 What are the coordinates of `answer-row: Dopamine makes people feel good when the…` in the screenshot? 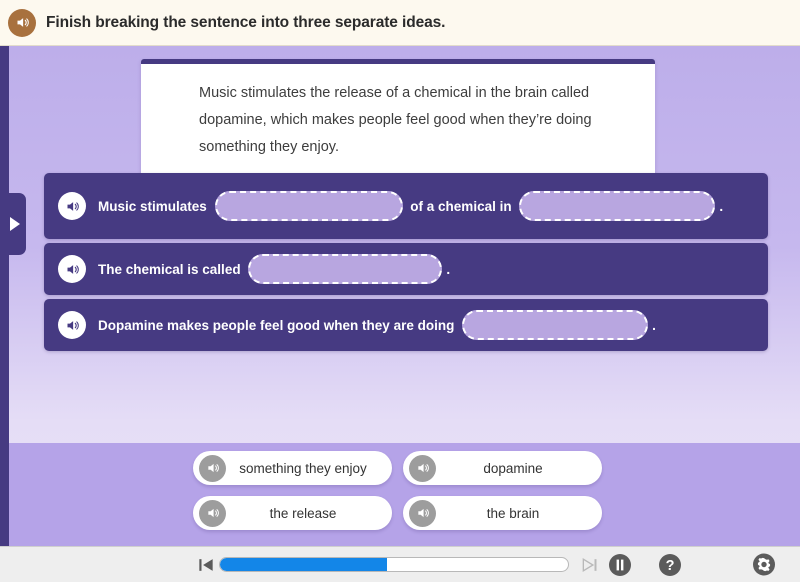 It's located at (406, 325).